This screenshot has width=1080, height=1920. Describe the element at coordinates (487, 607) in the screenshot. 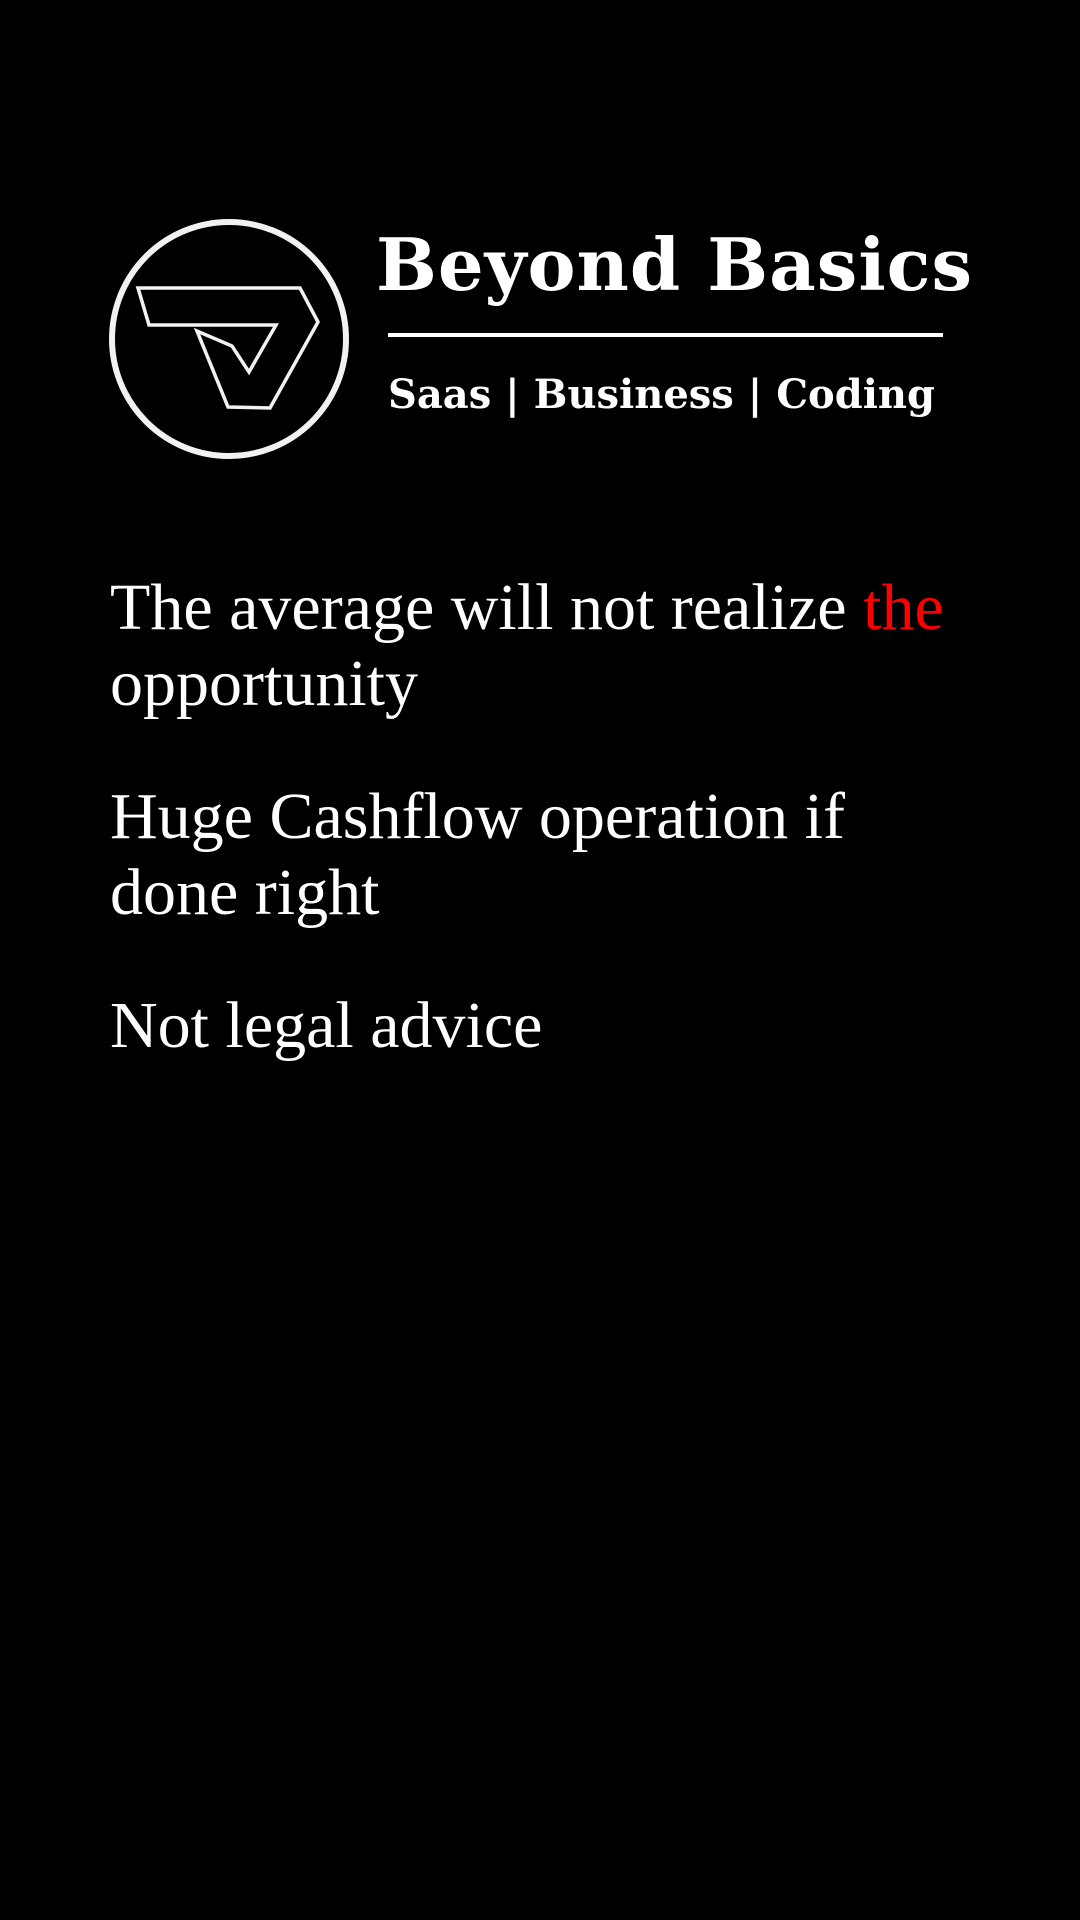

I see `statement-text: The average will not realize` at that location.